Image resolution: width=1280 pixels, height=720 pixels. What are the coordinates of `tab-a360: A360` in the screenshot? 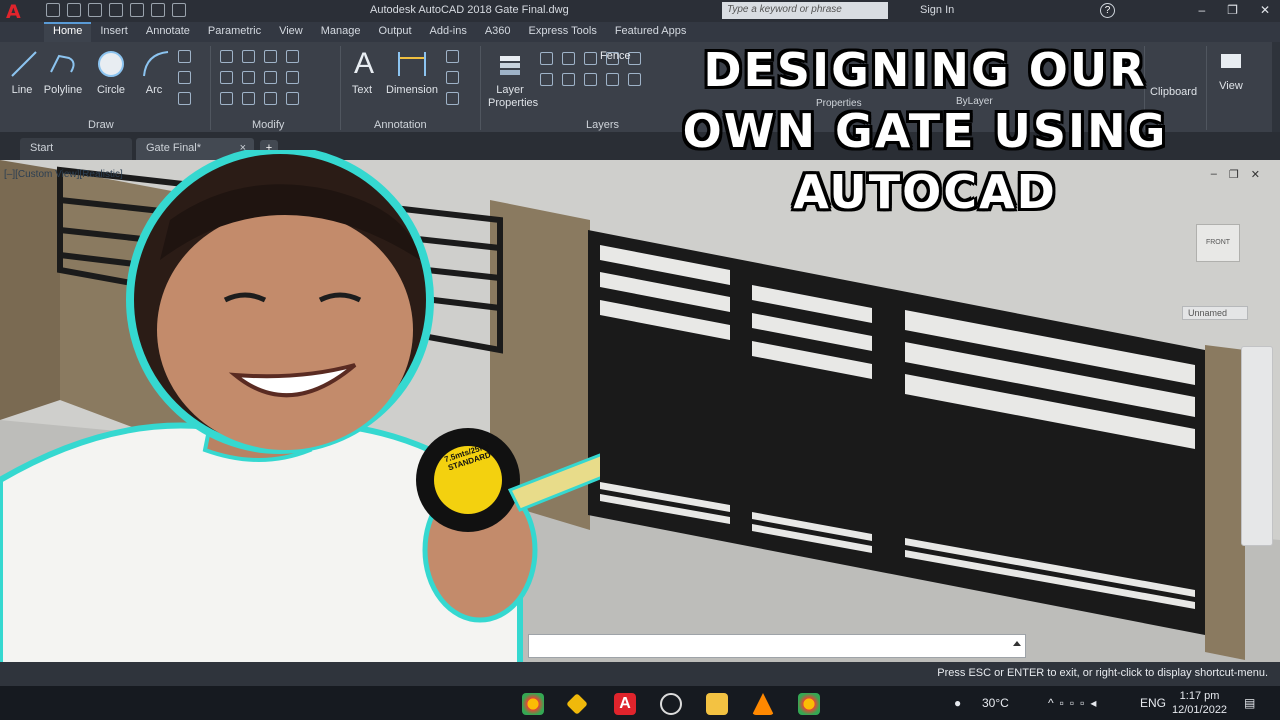 It's located at (498, 32).